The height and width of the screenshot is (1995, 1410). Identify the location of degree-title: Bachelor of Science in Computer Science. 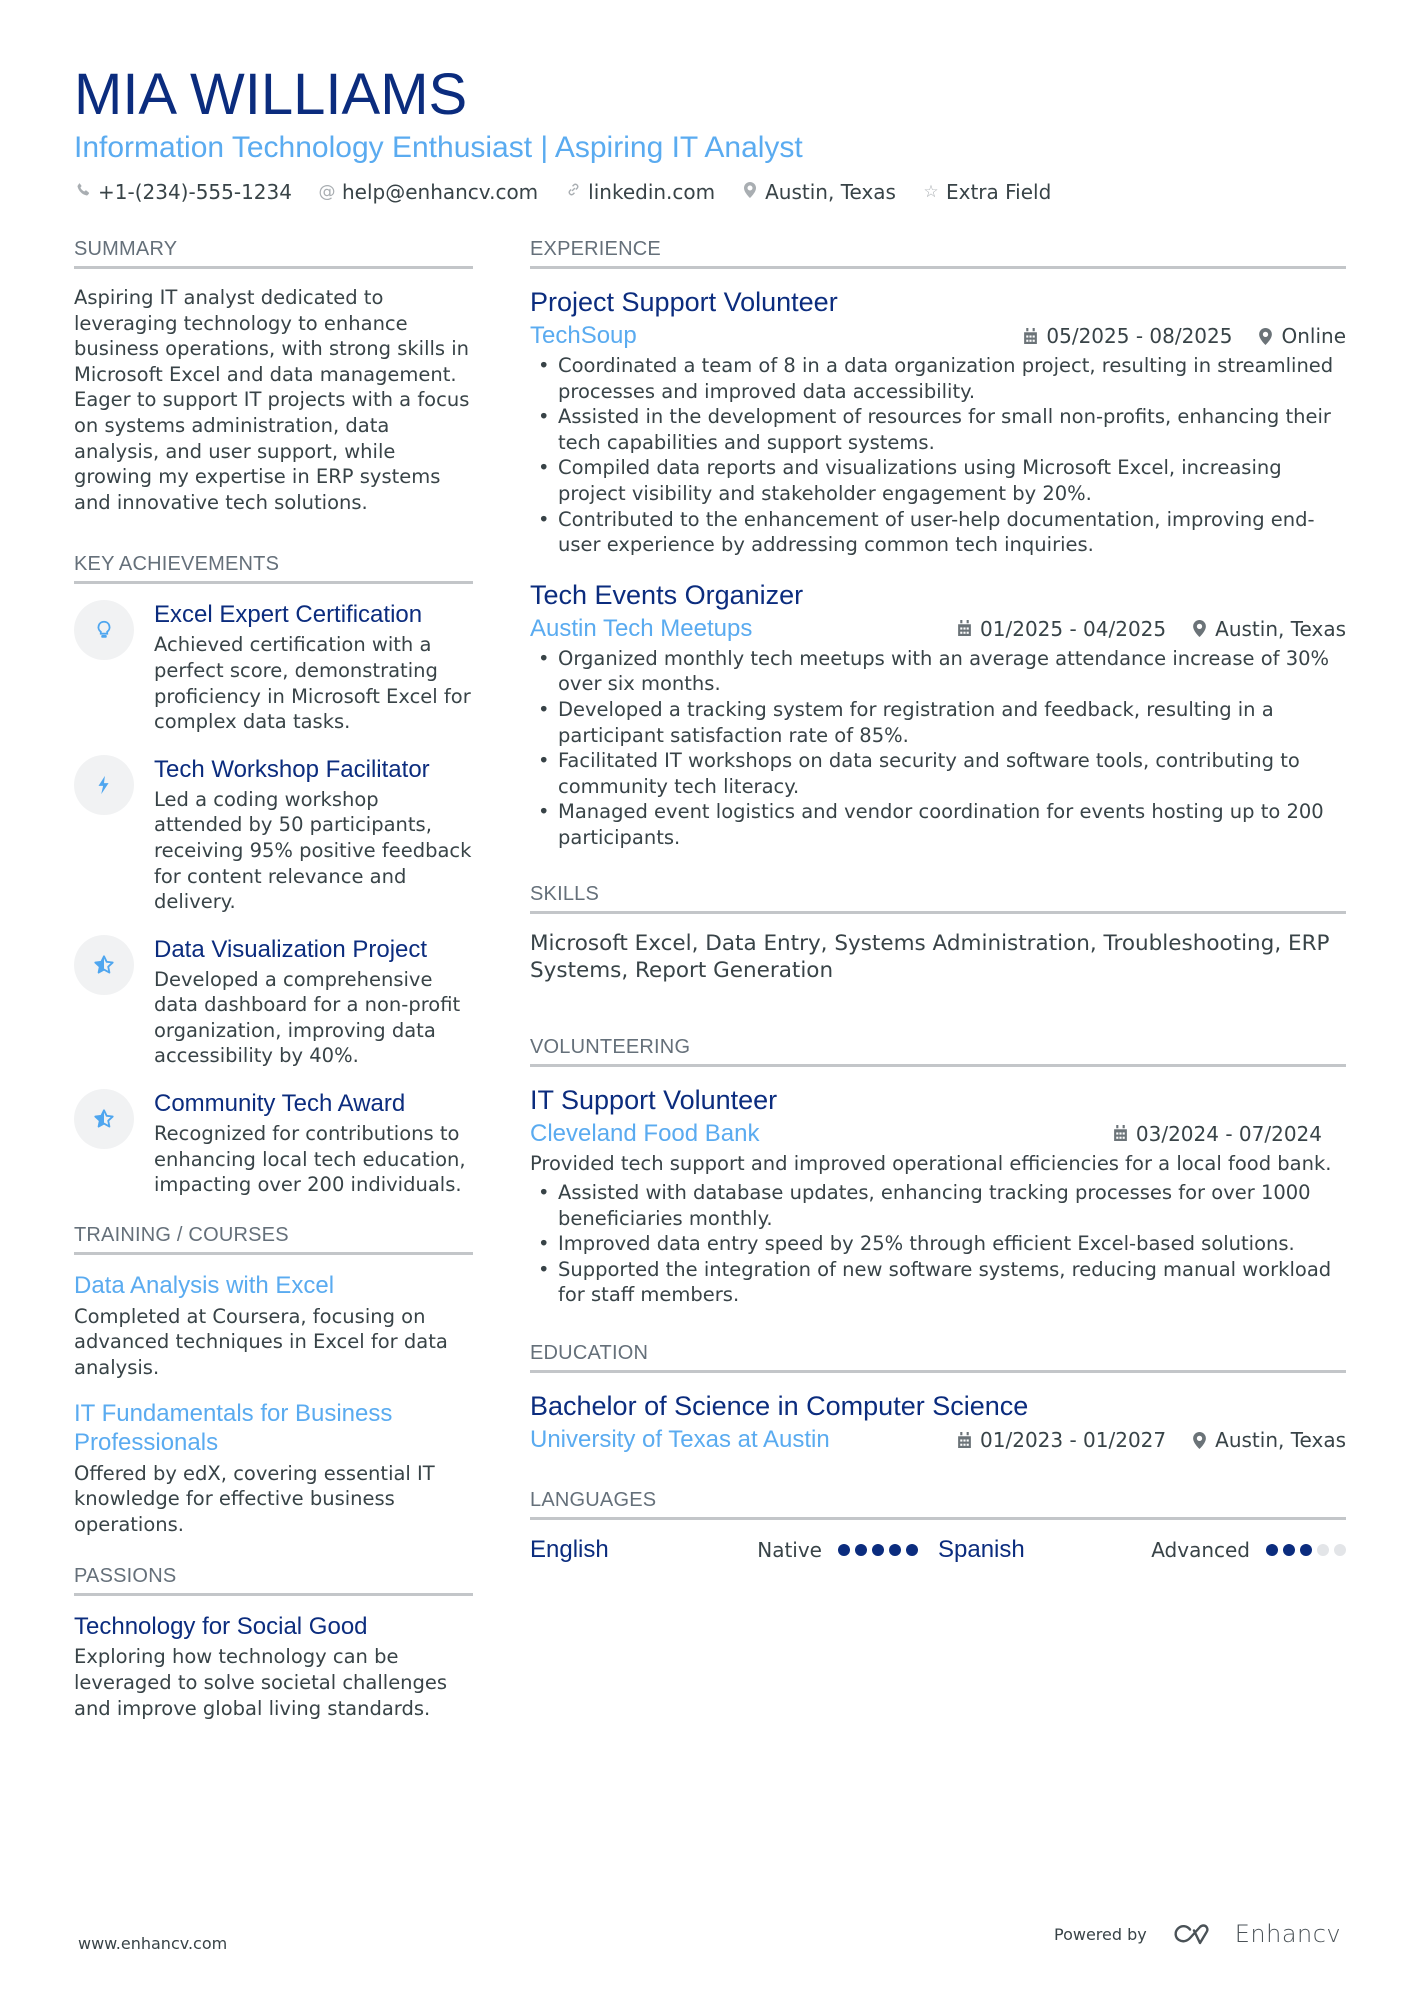
(779, 1406).